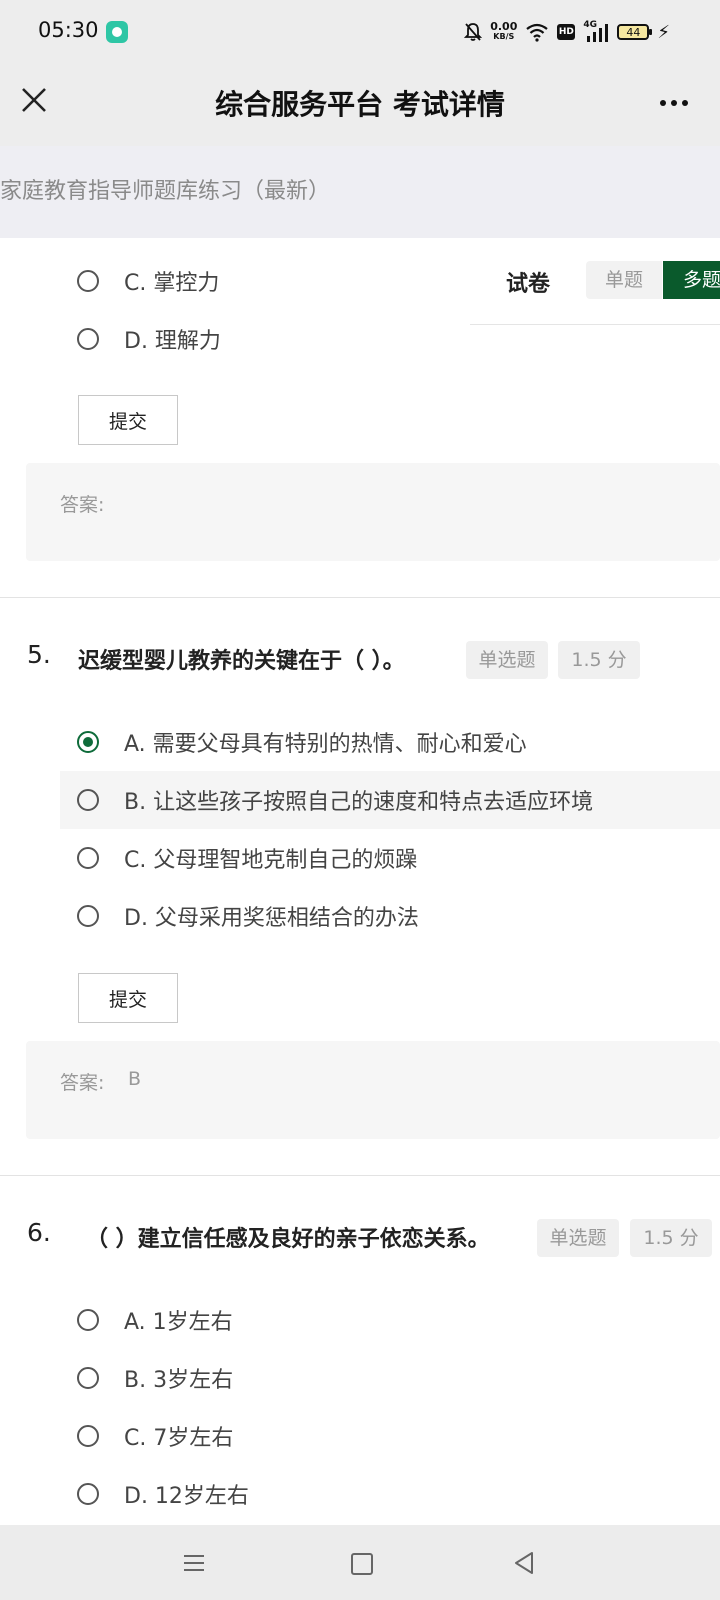  Describe the element at coordinates (186, 1496) in the screenshot. I see `option-label: D. 12岁左右` at that location.